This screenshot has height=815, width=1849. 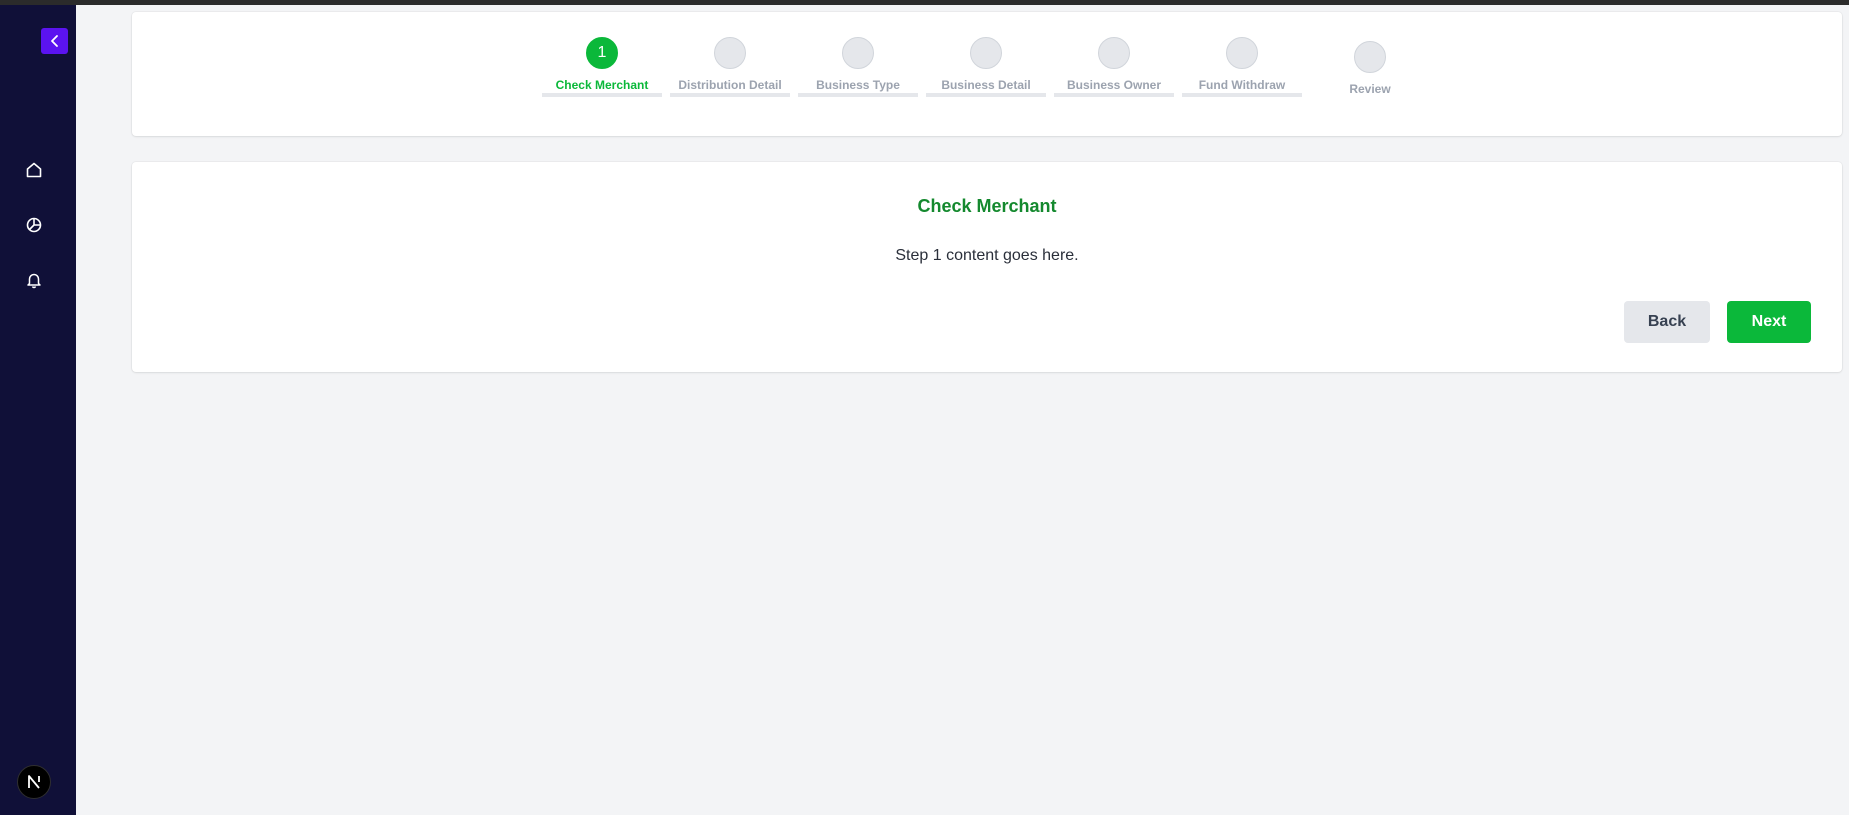 I want to click on step-number-badge: 1, so click(x=602, y=53).